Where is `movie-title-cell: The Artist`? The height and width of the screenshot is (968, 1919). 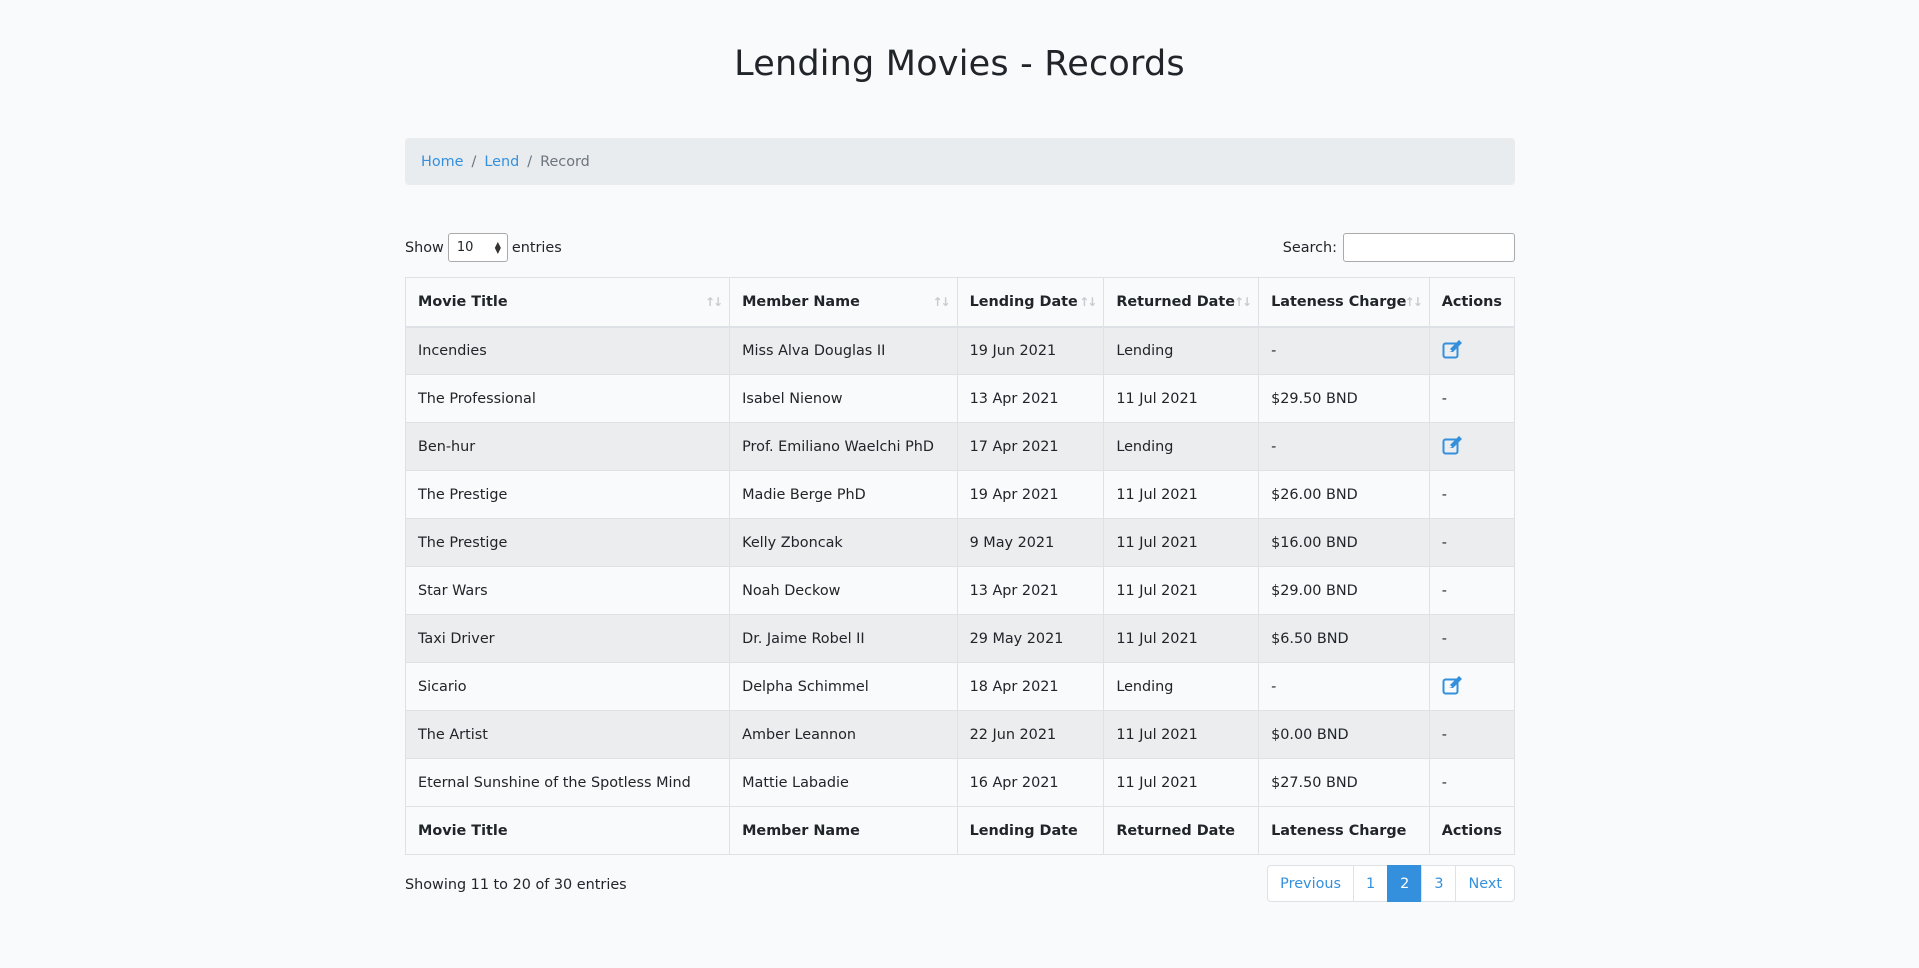
movie-title-cell: The Artist is located at coordinates (567, 734).